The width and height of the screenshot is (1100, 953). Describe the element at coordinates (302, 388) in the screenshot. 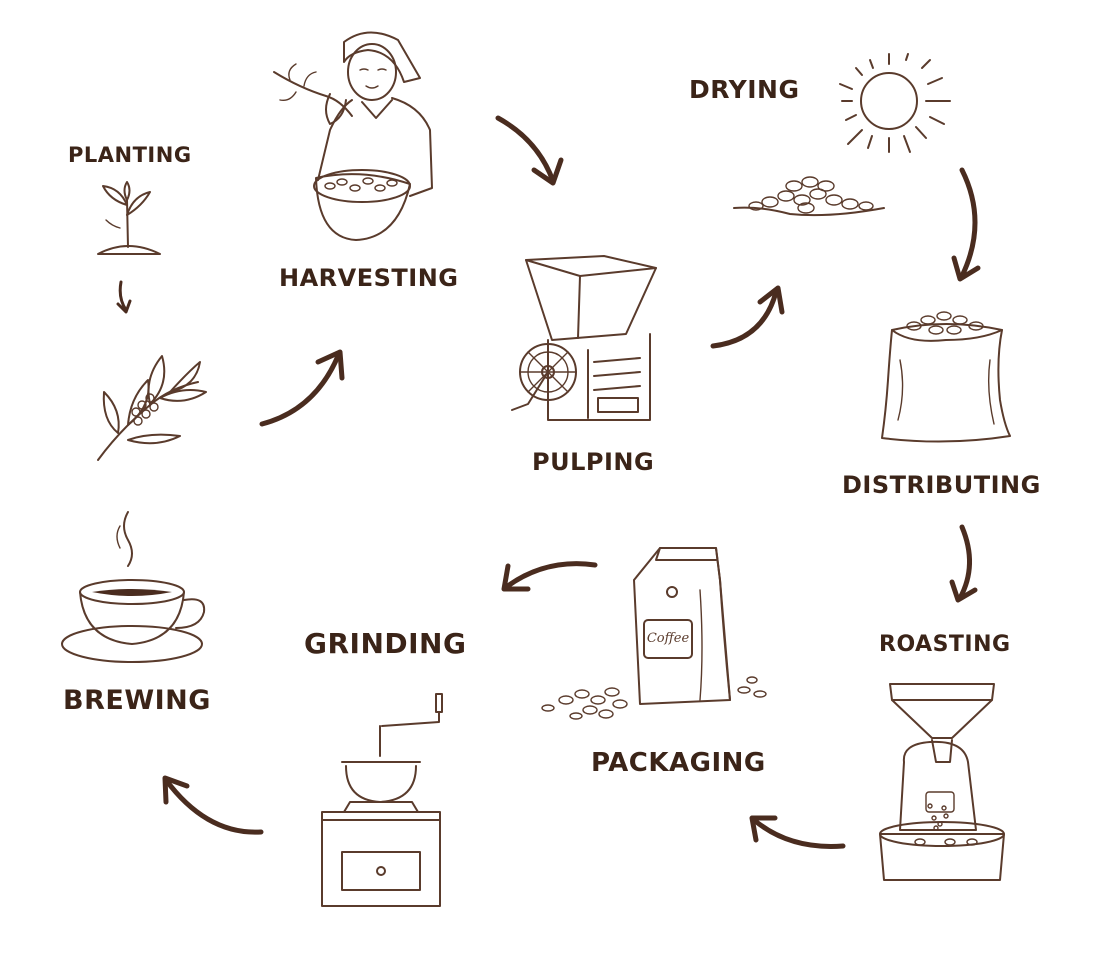

I see `arrow-branch-to-harvesting` at that location.